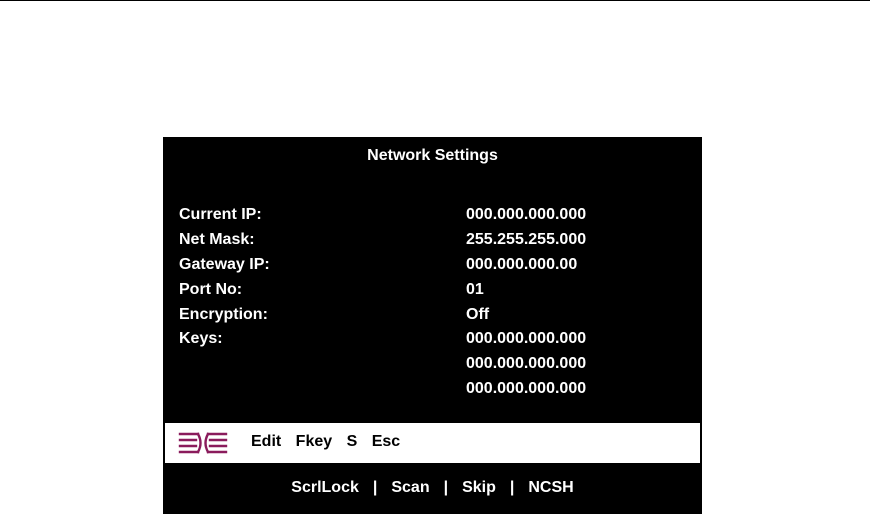  What do you see at coordinates (526, 215) in the screenshot?
I see `current-ip-value: 000.000.000.000` at bounding box center [526, 215].